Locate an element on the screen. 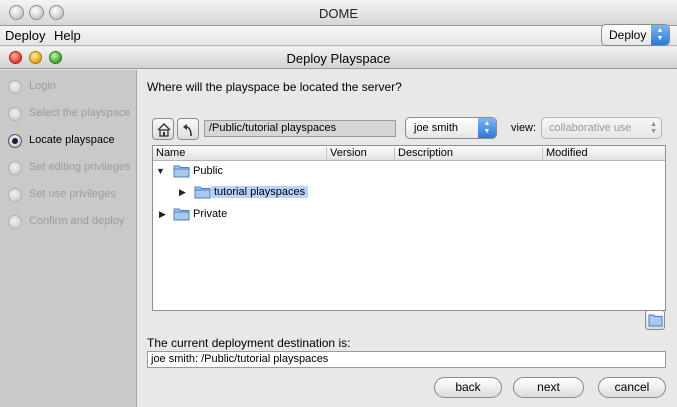 The height and width of the screenshot is (407, 677). dialog-titlebar: Deploy Playspace is located at coordinates (338, 58).